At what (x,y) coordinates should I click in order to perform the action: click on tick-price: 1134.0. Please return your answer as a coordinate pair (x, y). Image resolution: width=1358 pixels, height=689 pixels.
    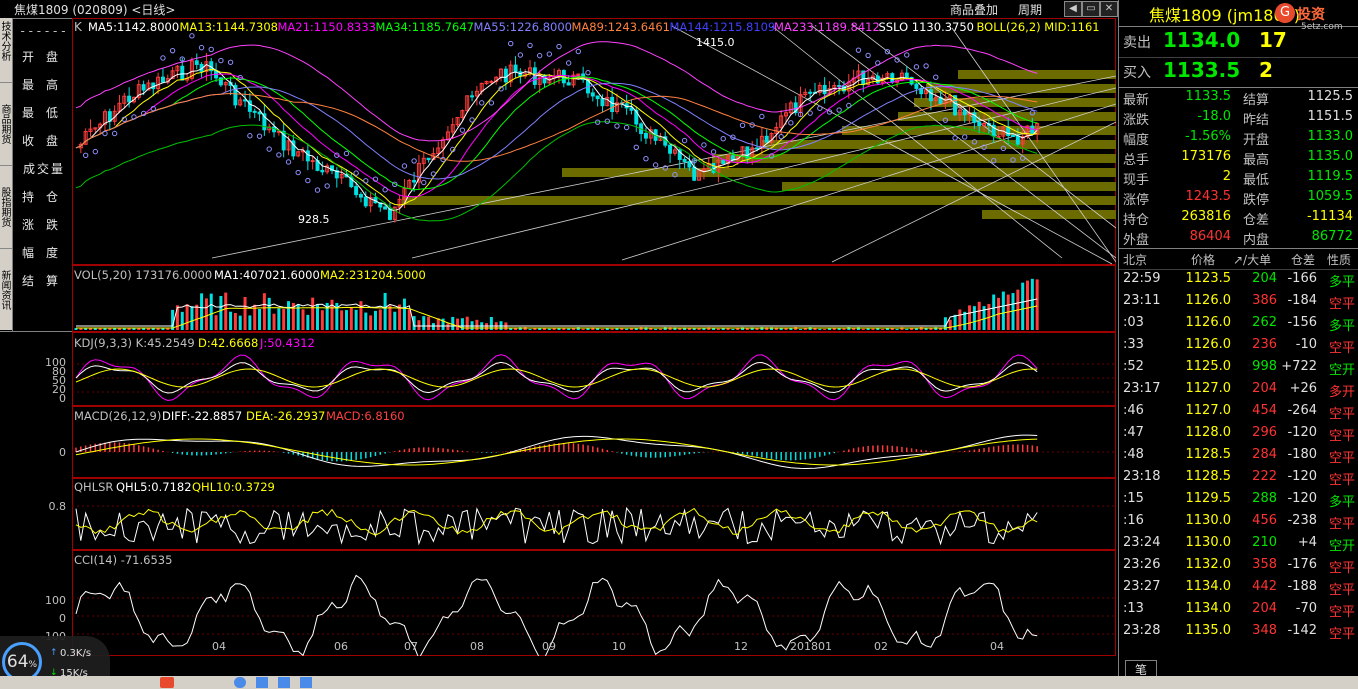
    Looking at the image, I should click on (1208, 586).